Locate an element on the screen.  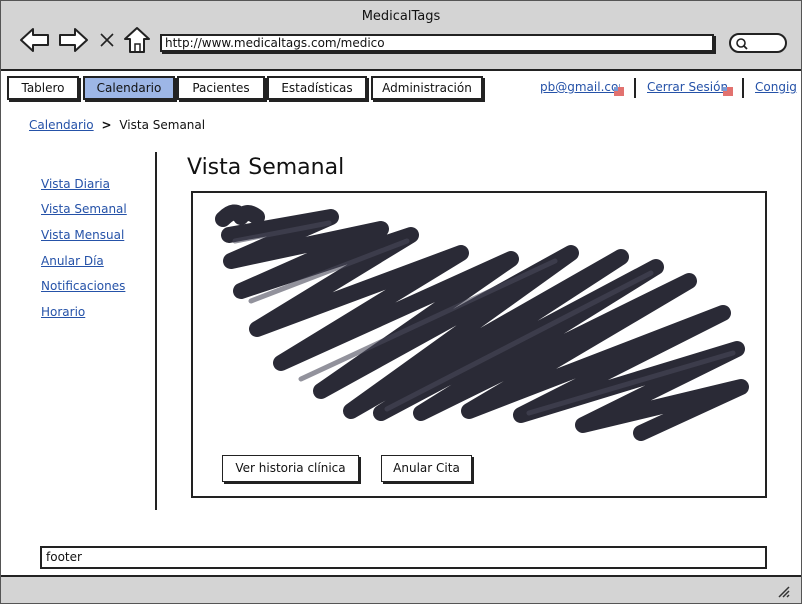
search-icon is located at coordinates (742, 44).